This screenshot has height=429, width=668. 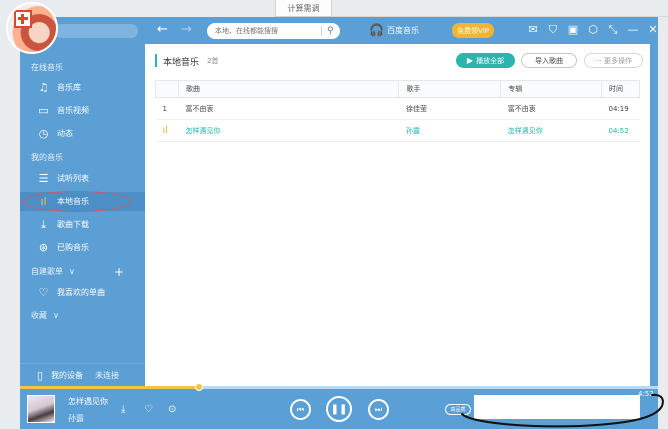 I want to click on sidebar-item-downloads: ⤓ 歌曲下载, so click(x=82, y=224).